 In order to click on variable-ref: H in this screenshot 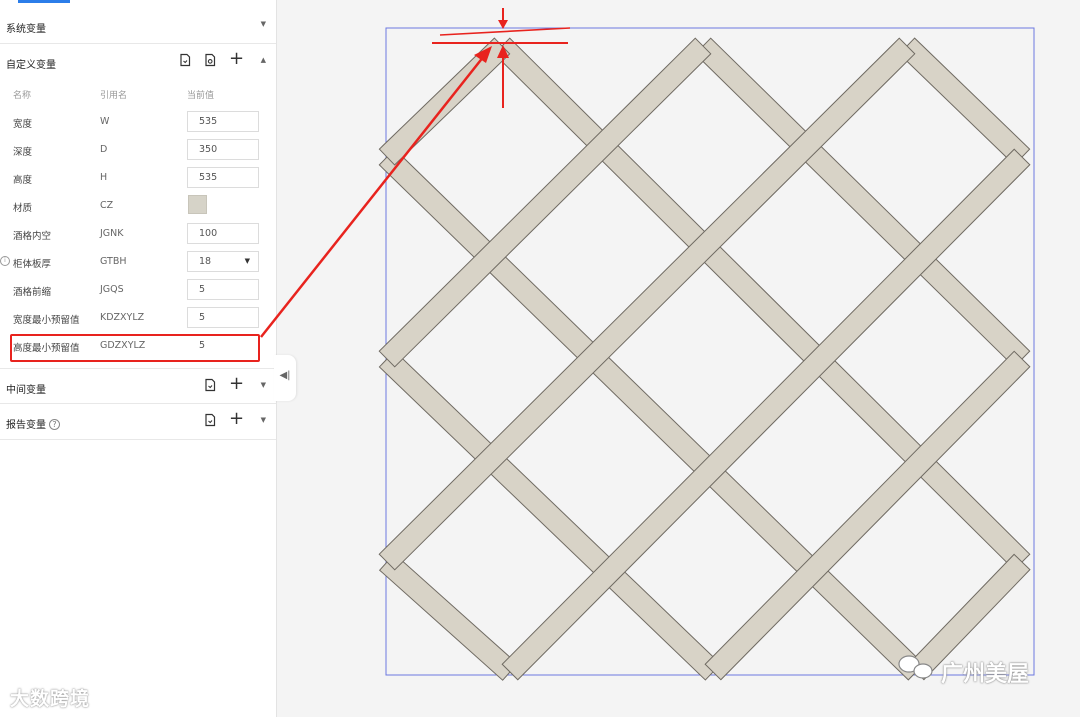, I will do `click(104, 177)`.